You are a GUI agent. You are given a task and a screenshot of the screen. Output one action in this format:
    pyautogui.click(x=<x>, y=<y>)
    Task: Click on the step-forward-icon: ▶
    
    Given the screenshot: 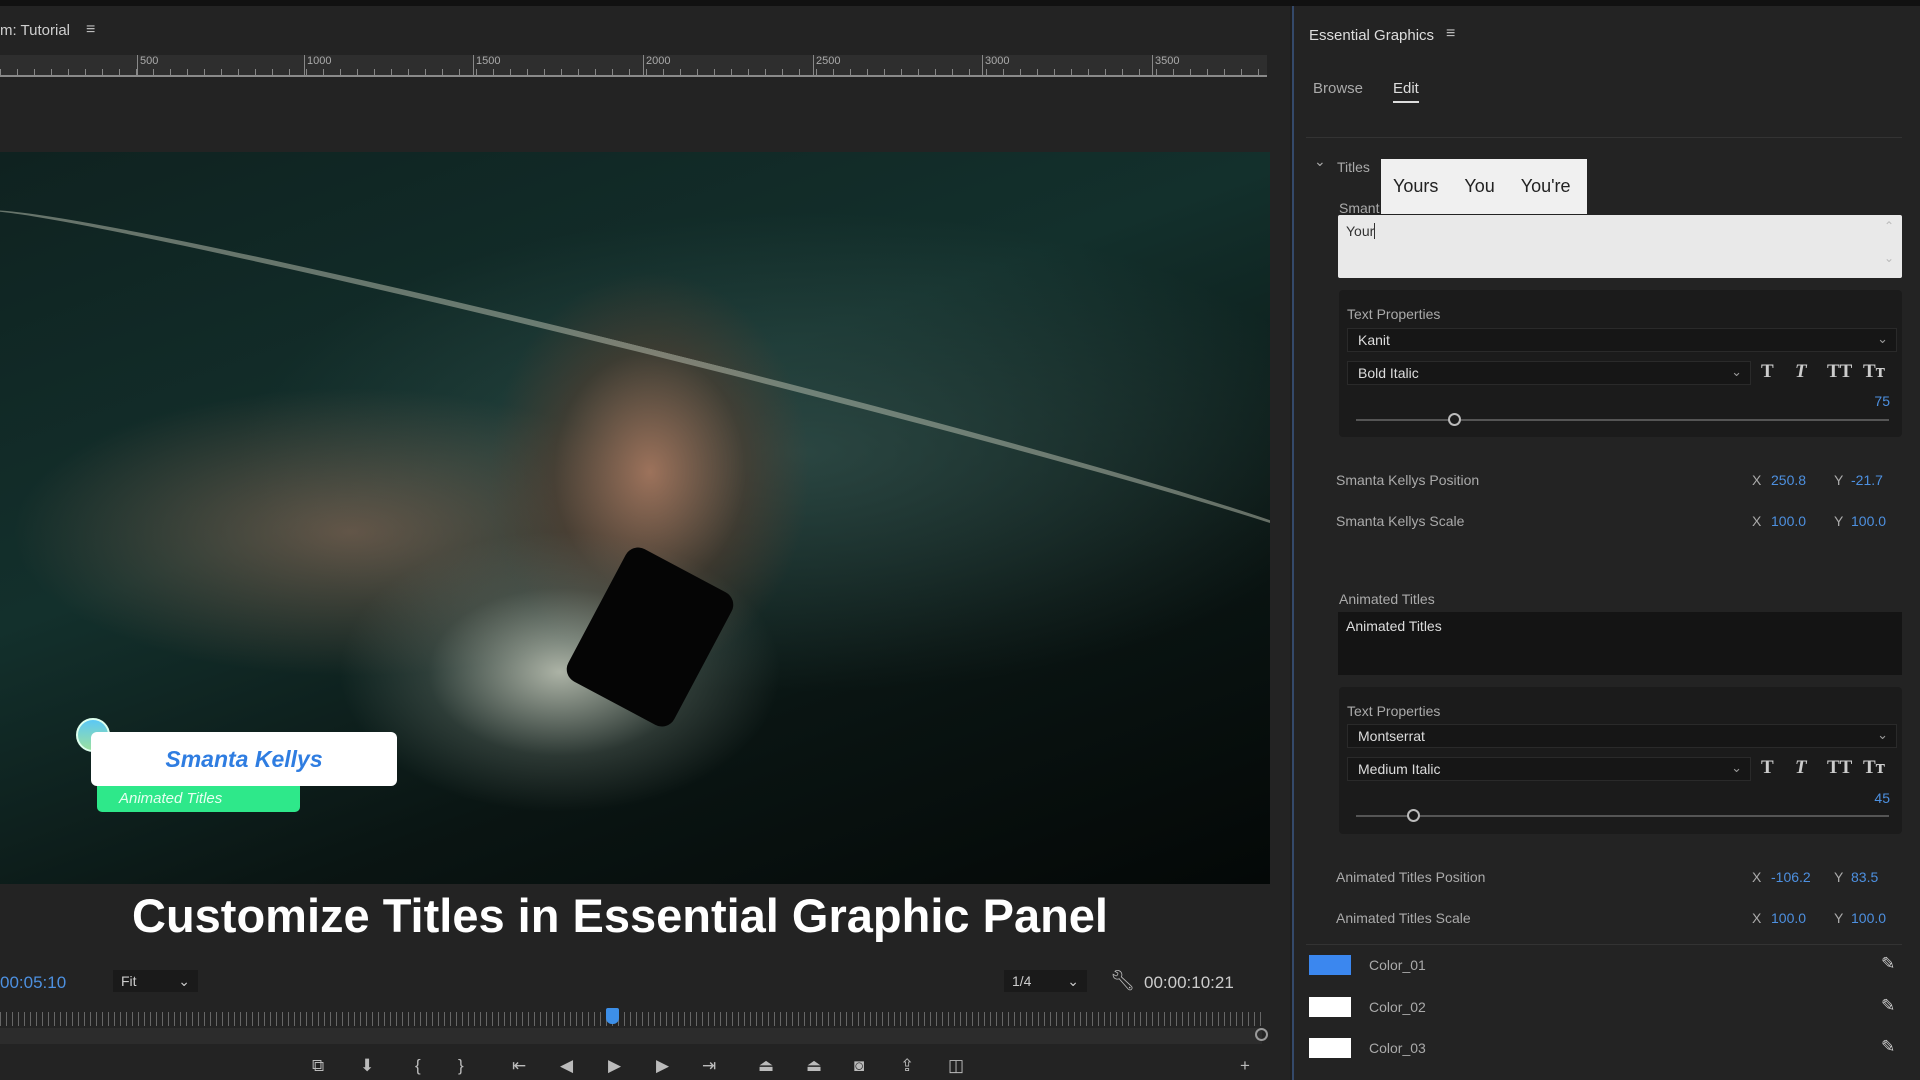 What is the action you would take?
    pyautogui.click(x=662, y=1066)
    